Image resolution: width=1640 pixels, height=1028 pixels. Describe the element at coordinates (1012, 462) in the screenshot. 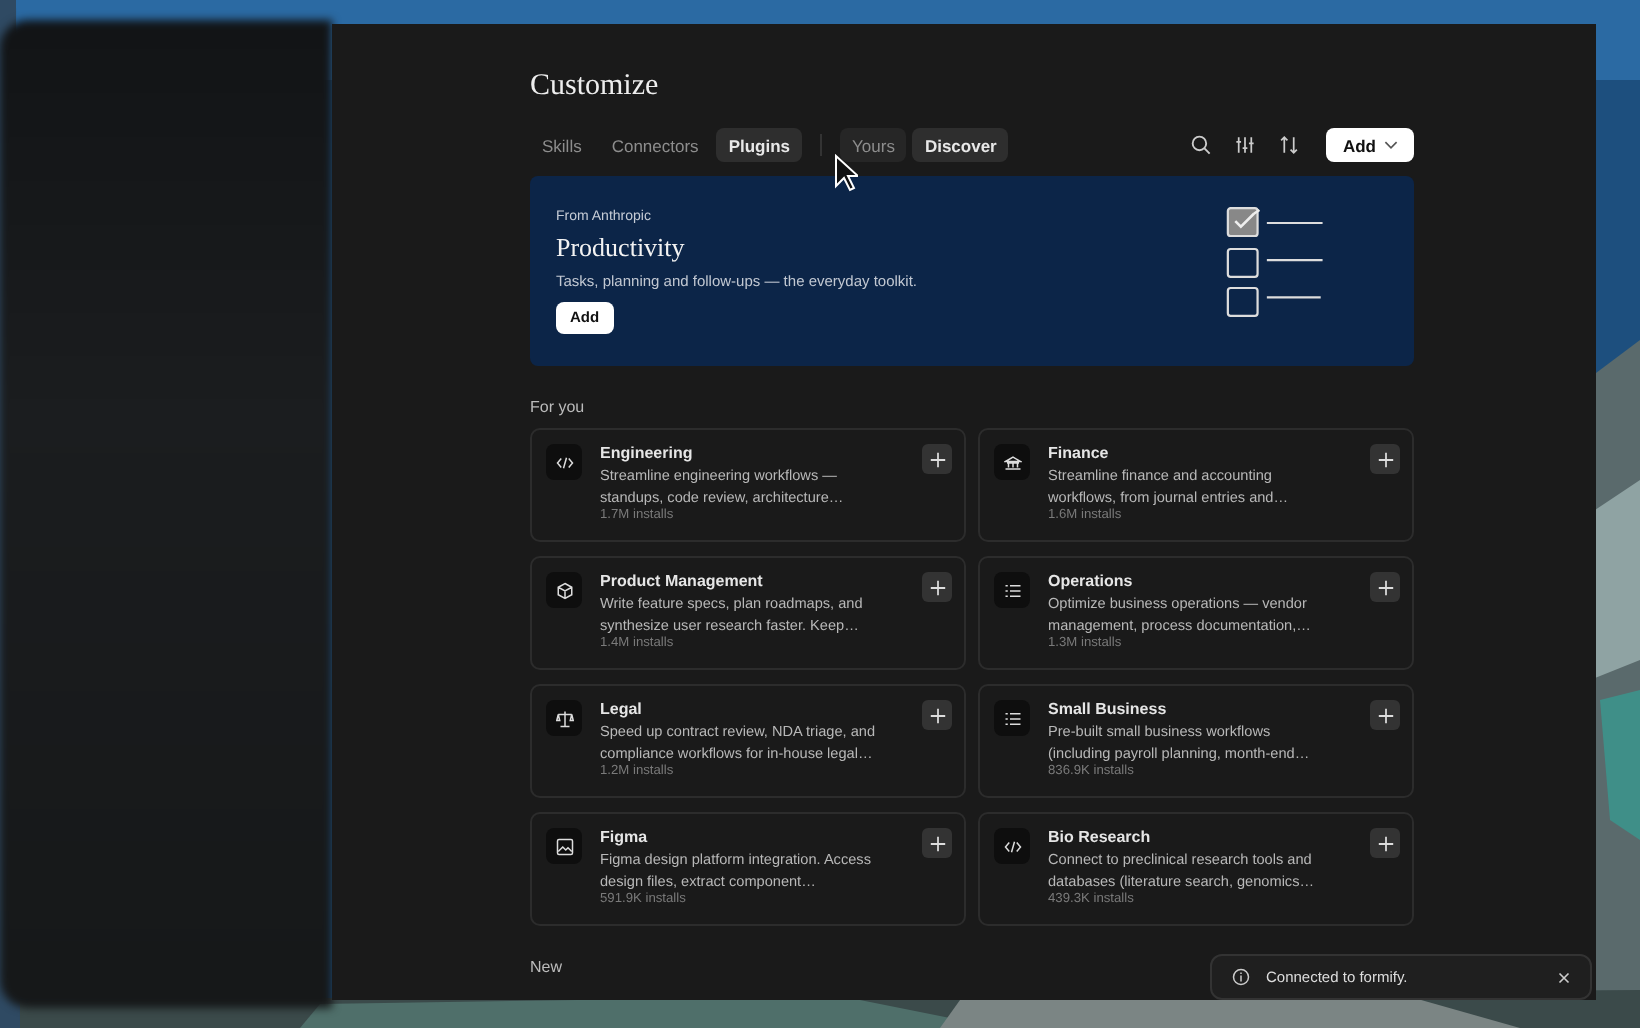

I see `bank-icon` at that location.